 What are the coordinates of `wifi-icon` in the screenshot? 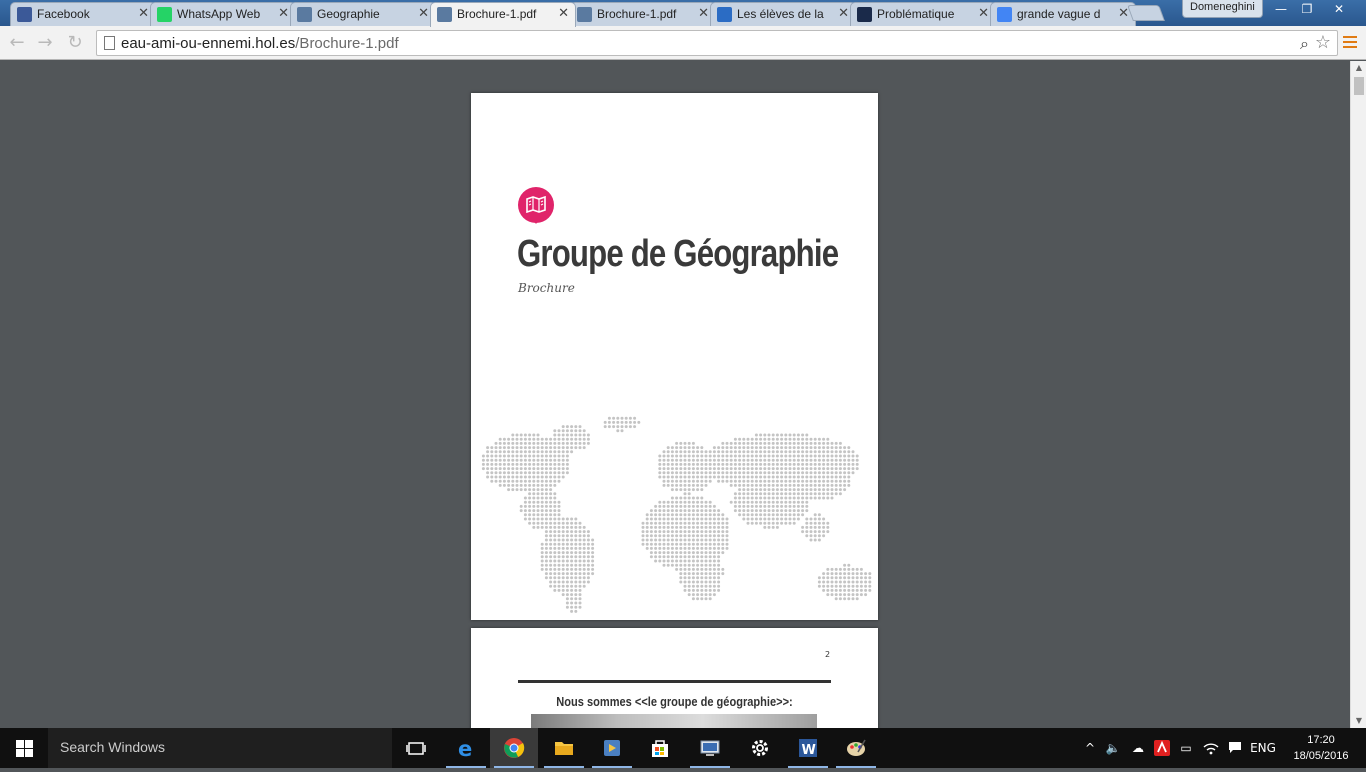 It's located at (1211, 748).